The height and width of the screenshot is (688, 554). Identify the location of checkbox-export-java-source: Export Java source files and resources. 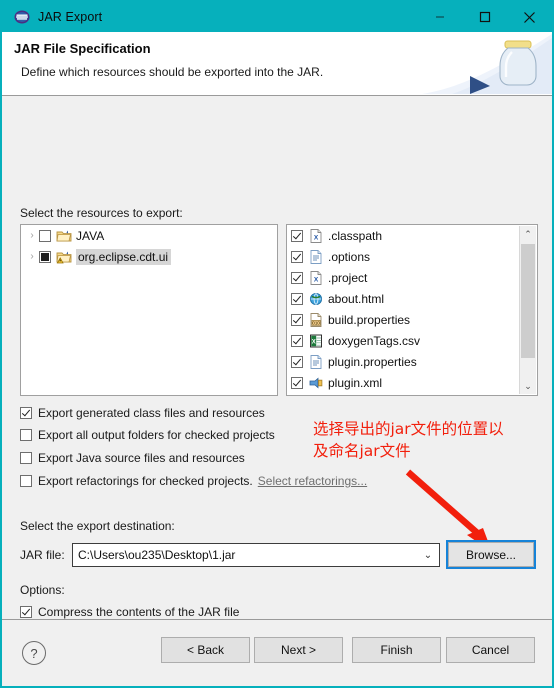
(132, 458).